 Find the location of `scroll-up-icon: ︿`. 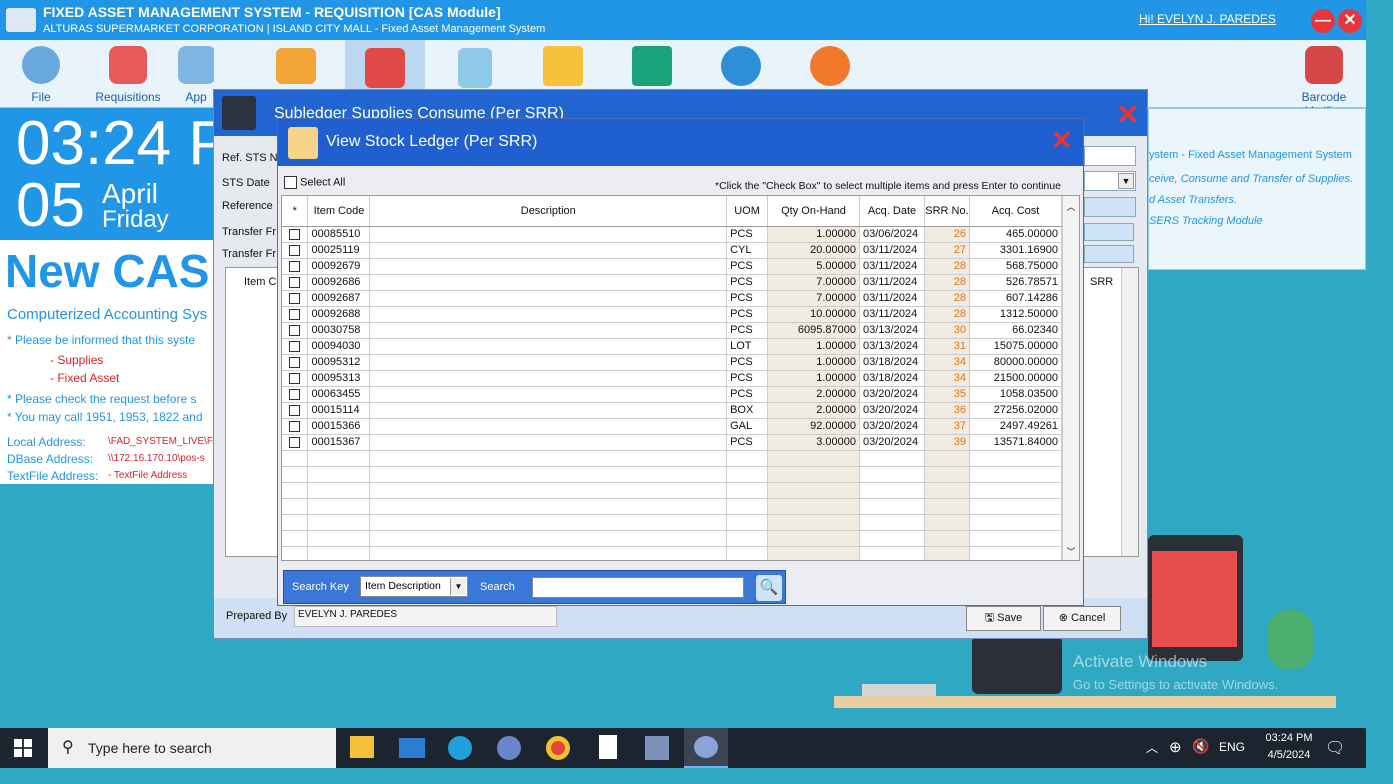

scroll-up-icon: ︿ is located at coordinates (1071, 206).